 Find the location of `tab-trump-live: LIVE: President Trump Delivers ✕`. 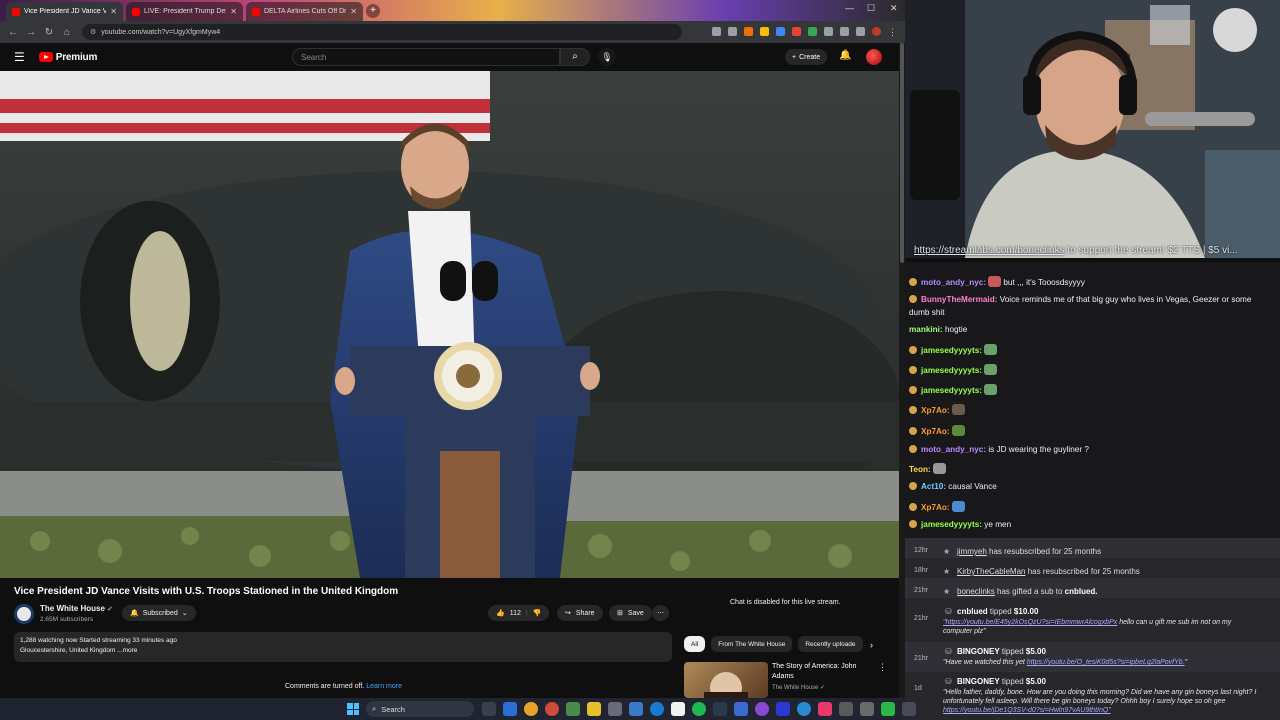

tab-trump-live: LIVE: President Trump Delivers ✕ is located at coordinates (184, 11).